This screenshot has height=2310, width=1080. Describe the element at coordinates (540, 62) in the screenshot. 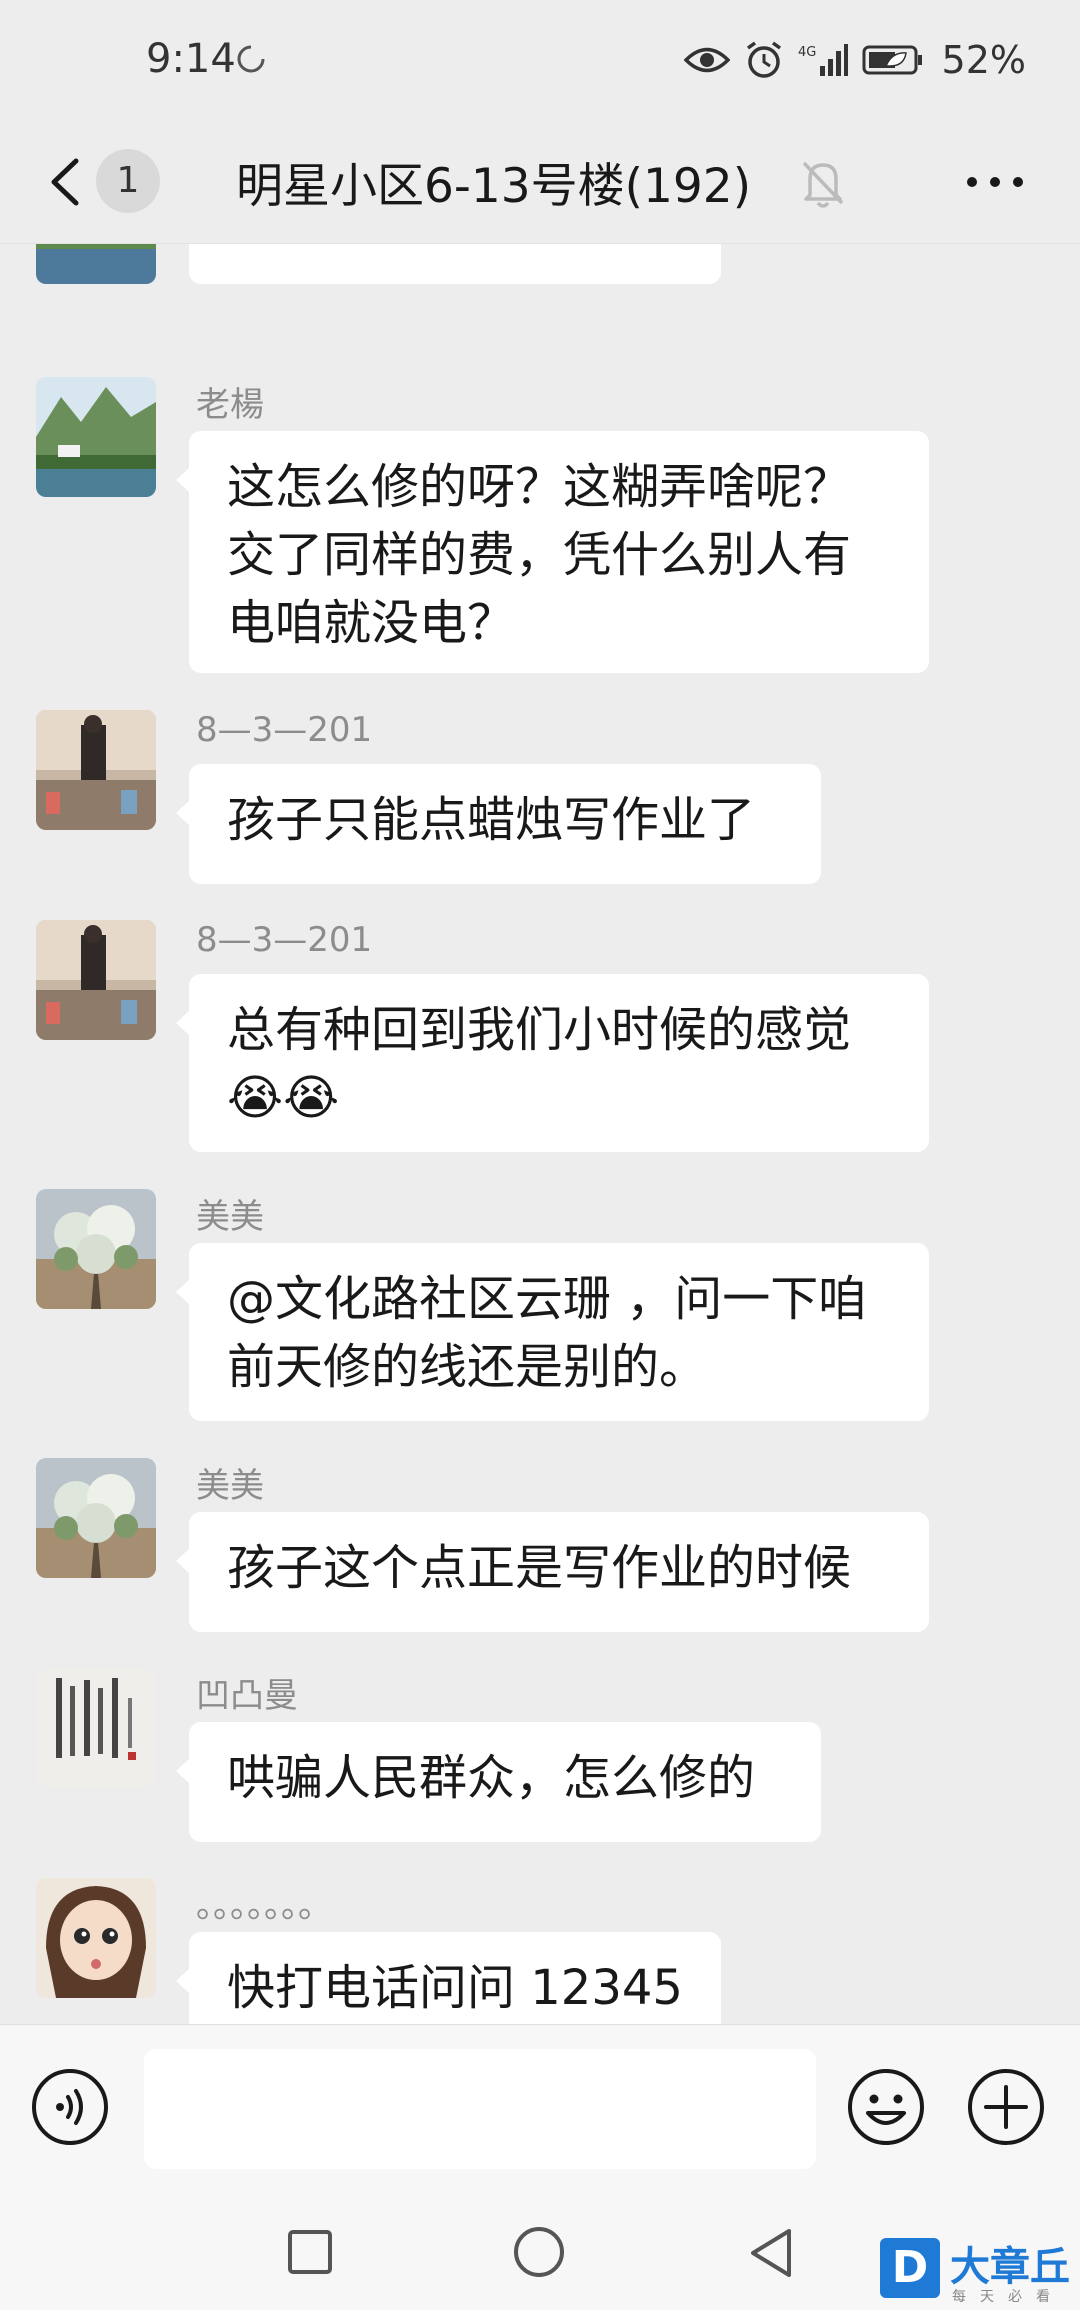

I see `status-bar: 9:14 4G 52%` at that location.